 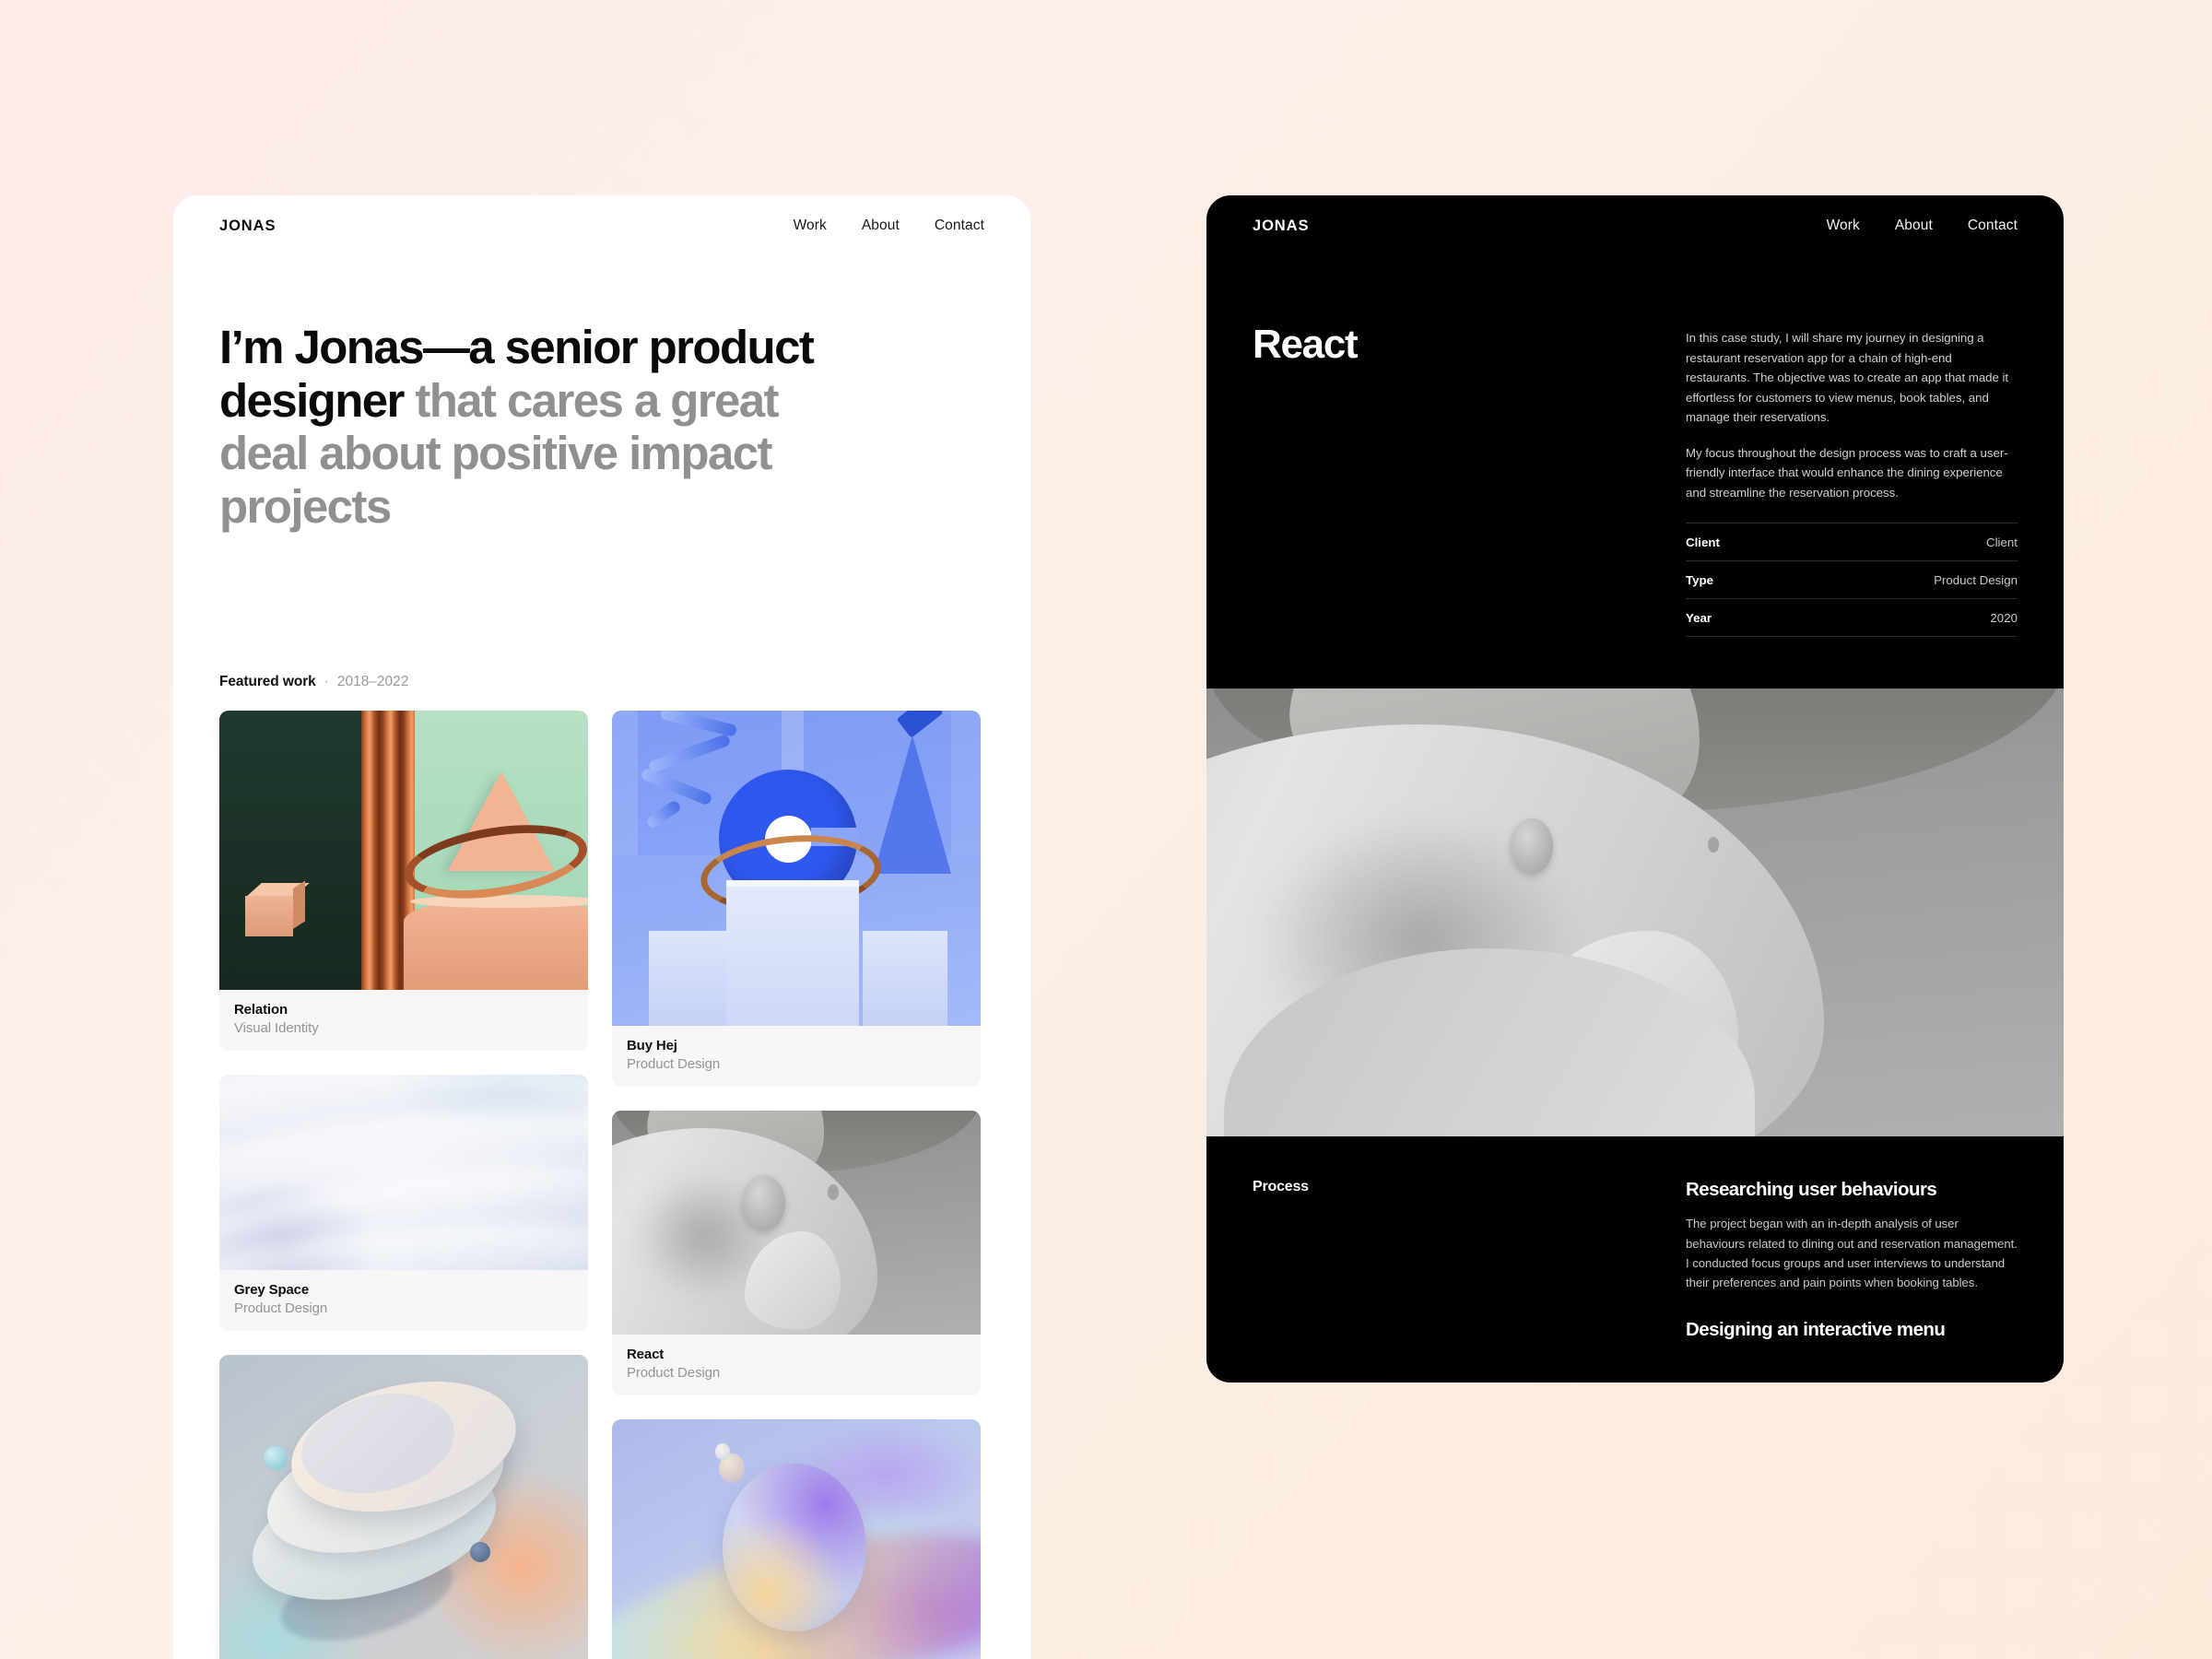 I want to click on meta-row-year: Year 2020, so click(x=1852, y=618).